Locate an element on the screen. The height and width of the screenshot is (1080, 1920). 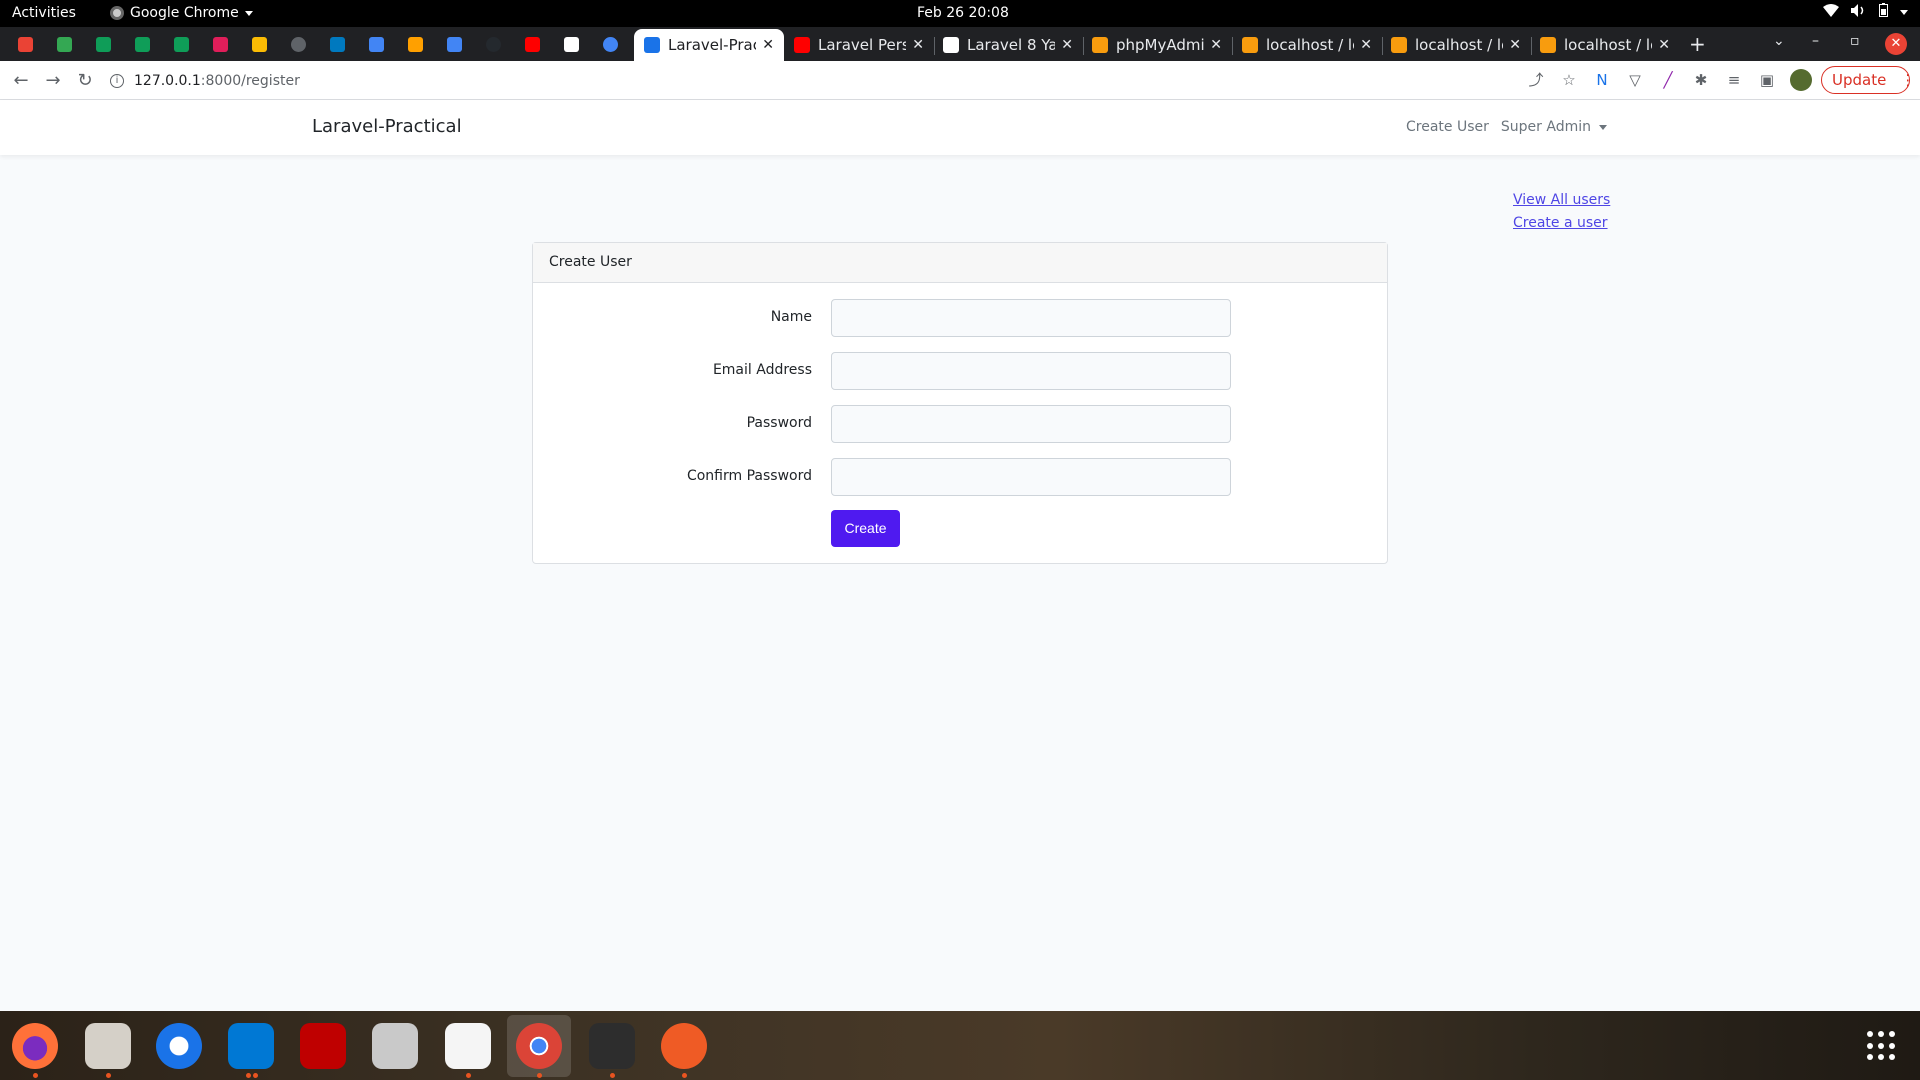
restore-icon: ▫ is located at coordinates (1855, 41).